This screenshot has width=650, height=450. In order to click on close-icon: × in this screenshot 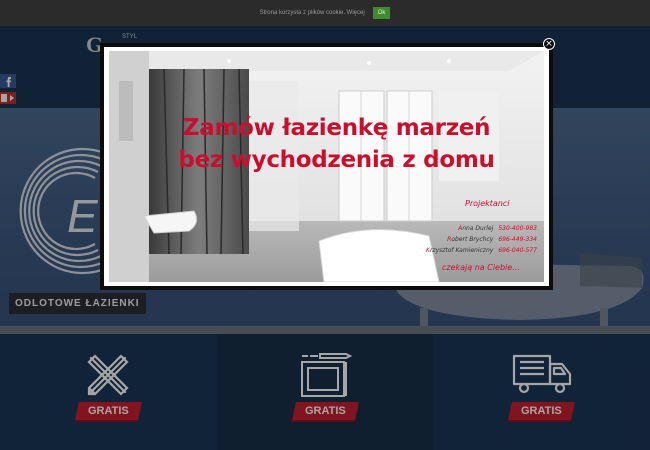, I will do `click(549, 44)`.